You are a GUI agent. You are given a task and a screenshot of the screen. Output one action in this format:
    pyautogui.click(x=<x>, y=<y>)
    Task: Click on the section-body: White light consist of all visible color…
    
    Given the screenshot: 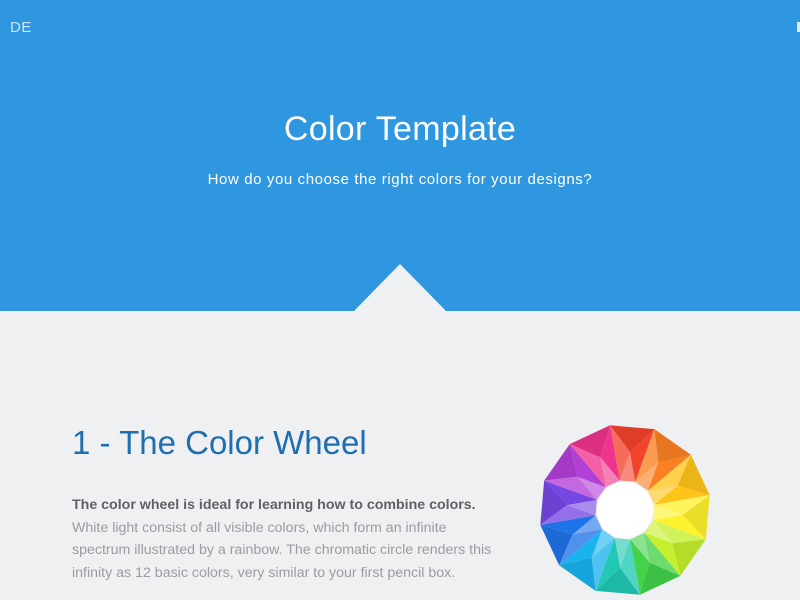 What is the action you would take?
    pyautogui.click(x=282, y=550)
    